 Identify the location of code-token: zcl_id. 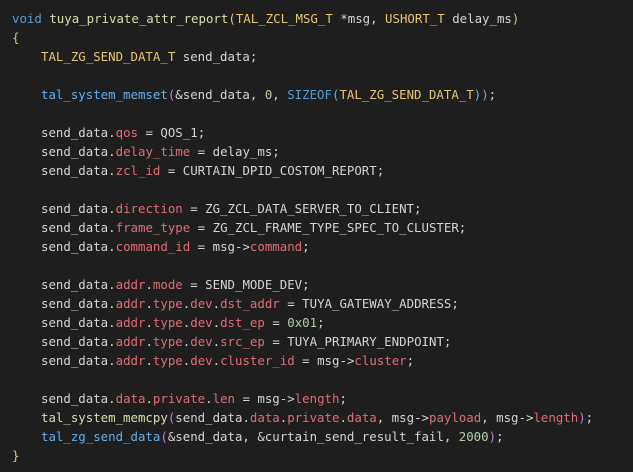
(138, 170).